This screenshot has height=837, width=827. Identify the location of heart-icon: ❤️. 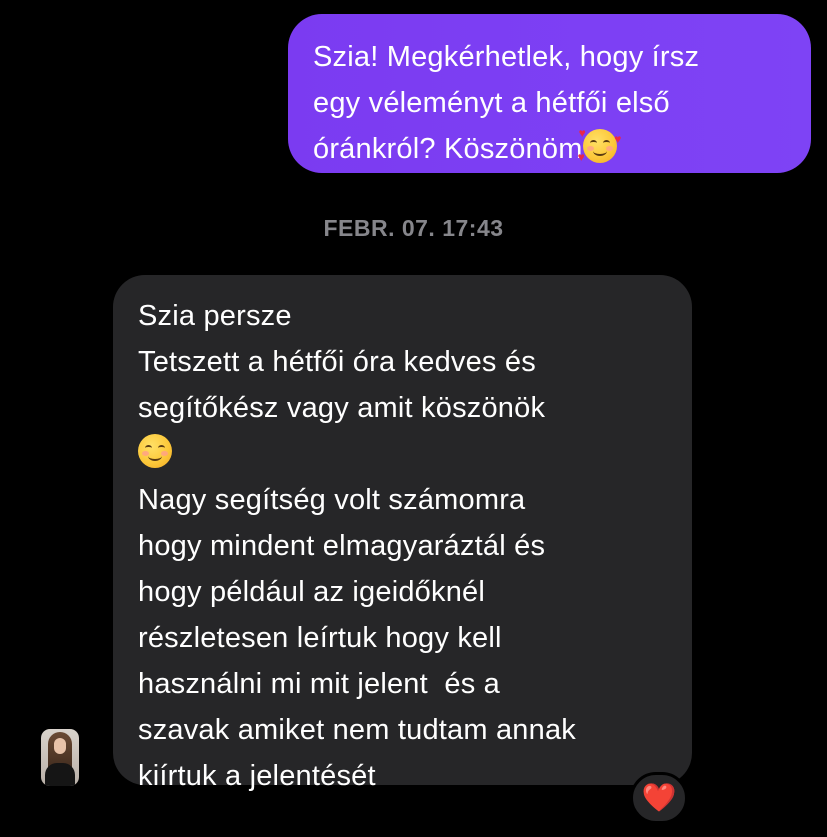
(659, 797).